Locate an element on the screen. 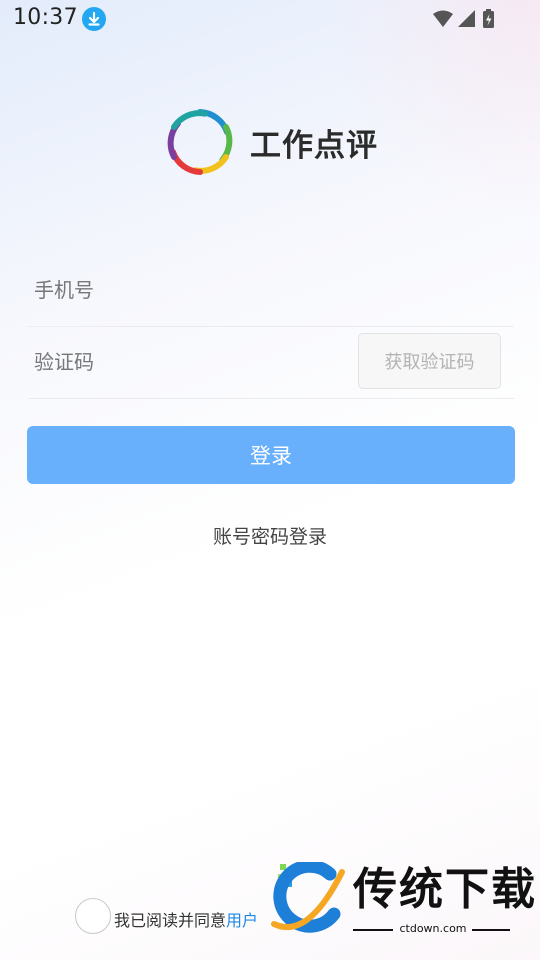 Image resolution: width=540 pixels, height=960 pixels. cell-signal-icon is located at coordinates (466, 18).